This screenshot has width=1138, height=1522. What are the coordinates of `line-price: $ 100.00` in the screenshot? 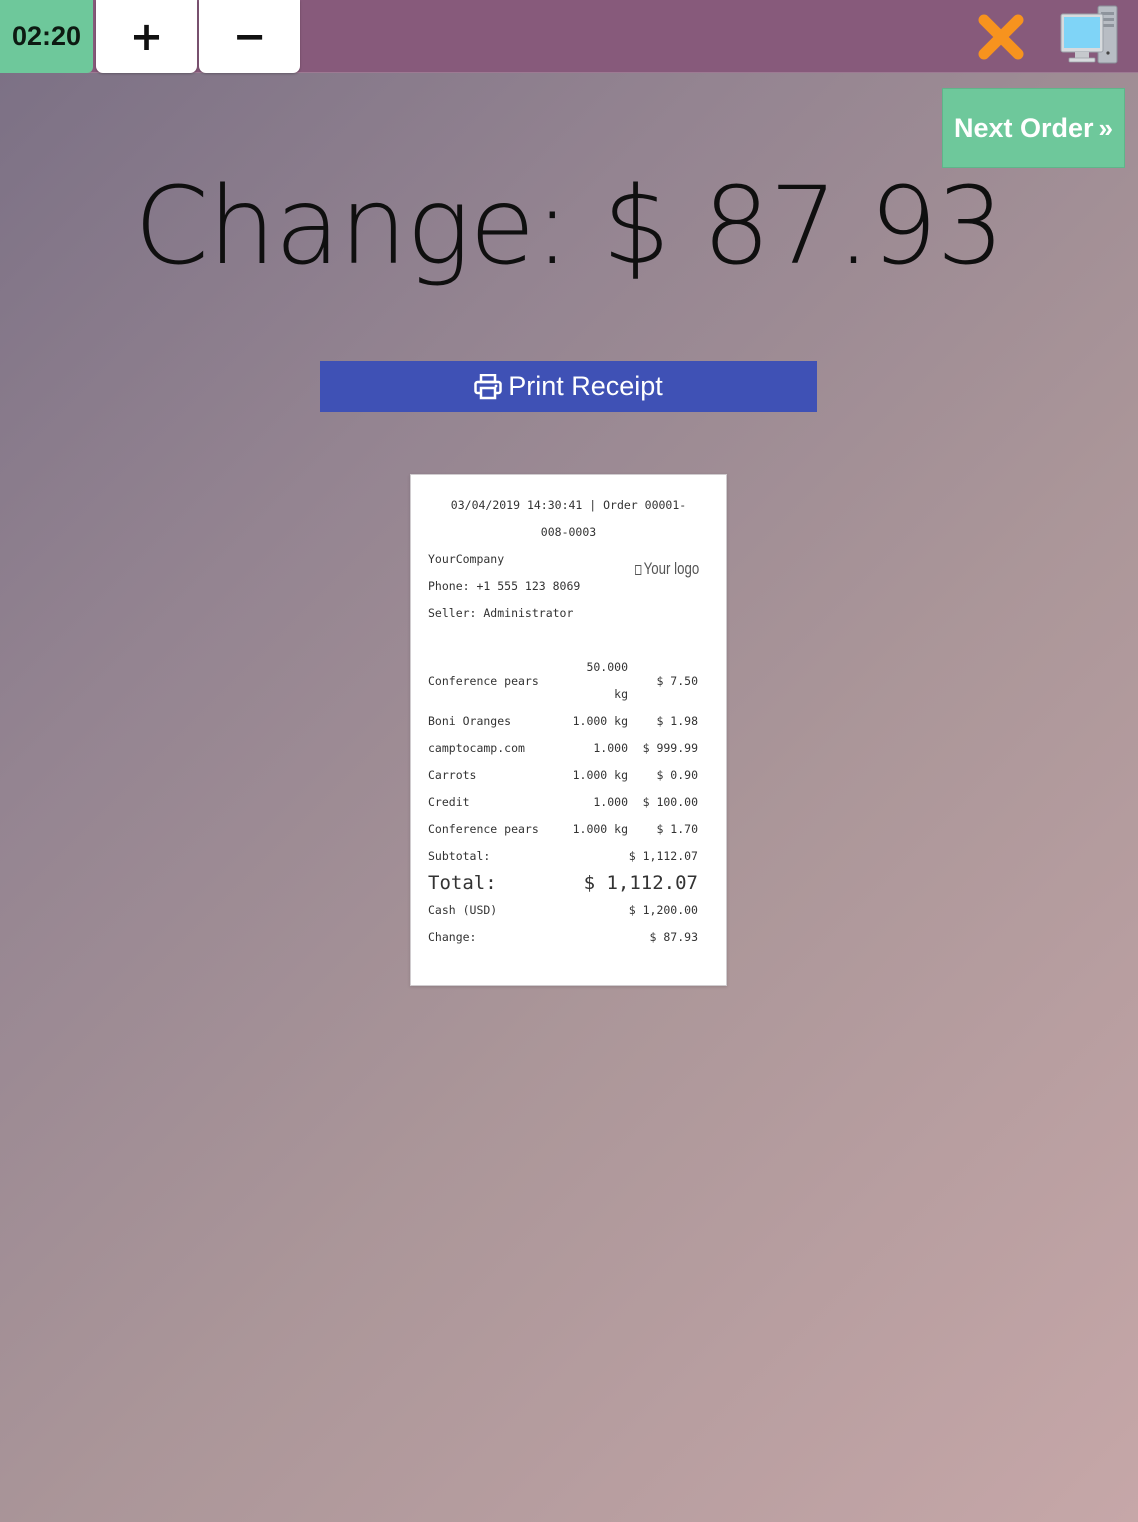 It's located at (670, 802).